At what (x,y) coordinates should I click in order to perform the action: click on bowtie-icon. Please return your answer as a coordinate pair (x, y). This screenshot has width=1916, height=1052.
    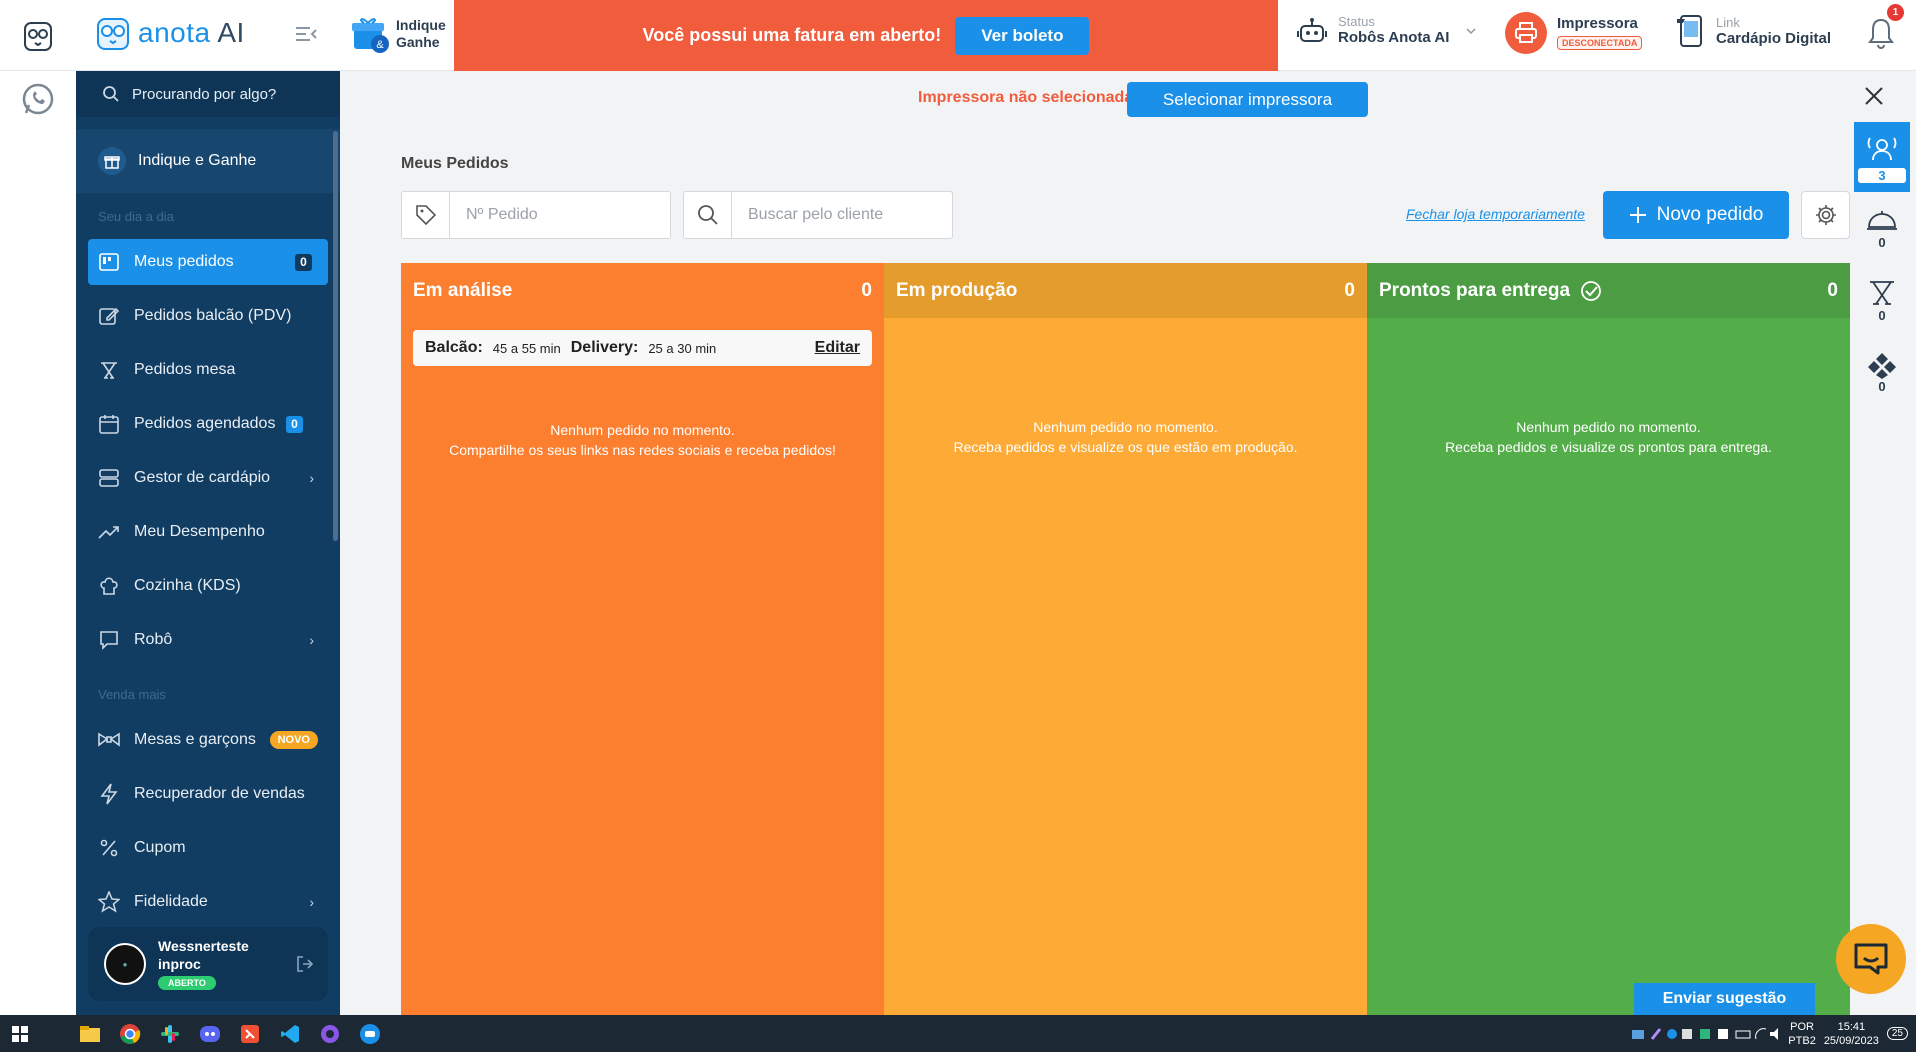
    Looking at the image, I should click on (109, 740).